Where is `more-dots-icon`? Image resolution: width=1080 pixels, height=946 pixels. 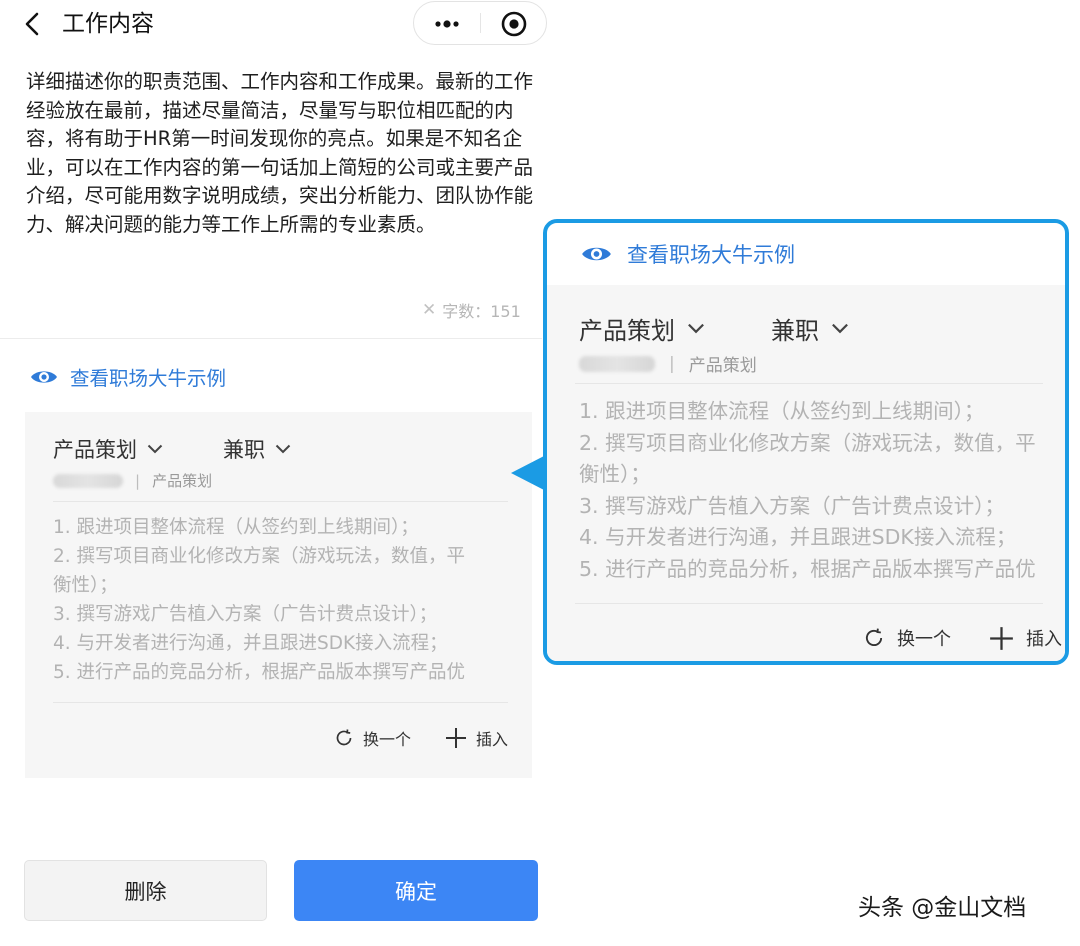
more-dots-icon is located at coordinates (447, 23).